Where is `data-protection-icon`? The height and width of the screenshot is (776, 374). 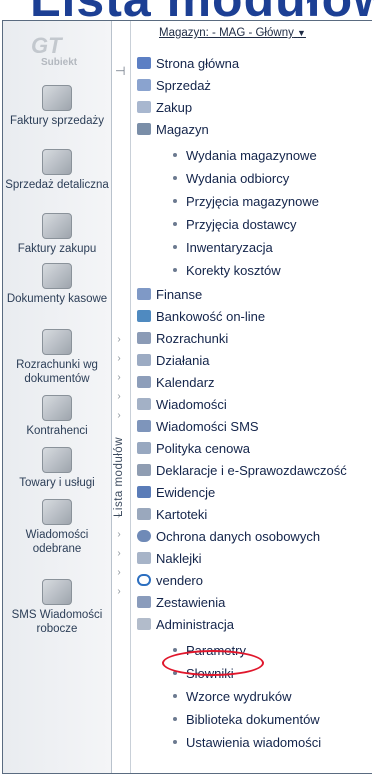
data-protection-icon is located at coordinates (144, 536).